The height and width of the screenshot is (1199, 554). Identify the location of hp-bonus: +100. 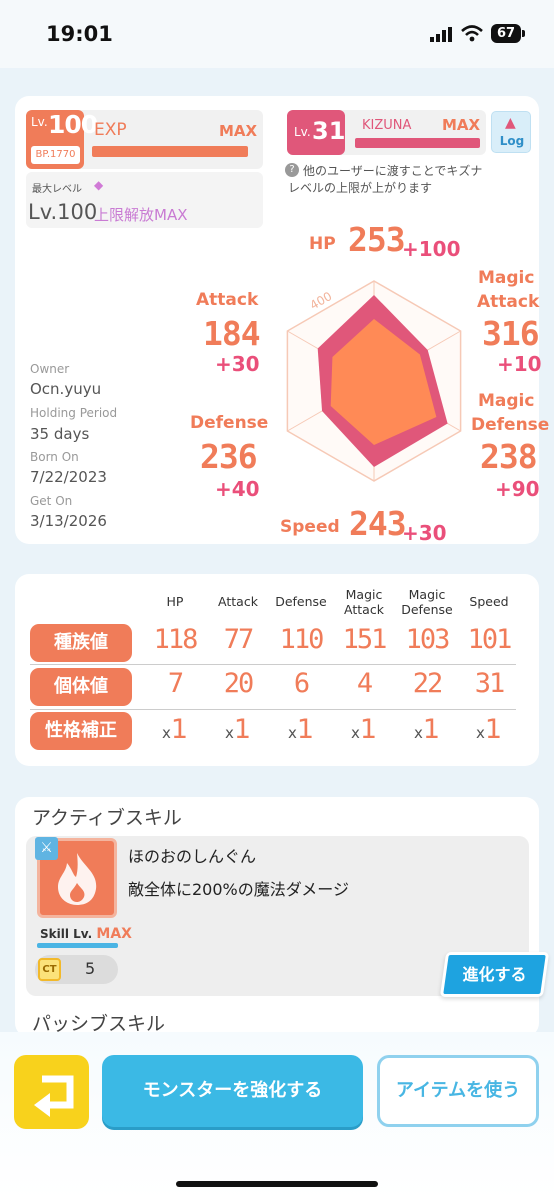
(431, 249).